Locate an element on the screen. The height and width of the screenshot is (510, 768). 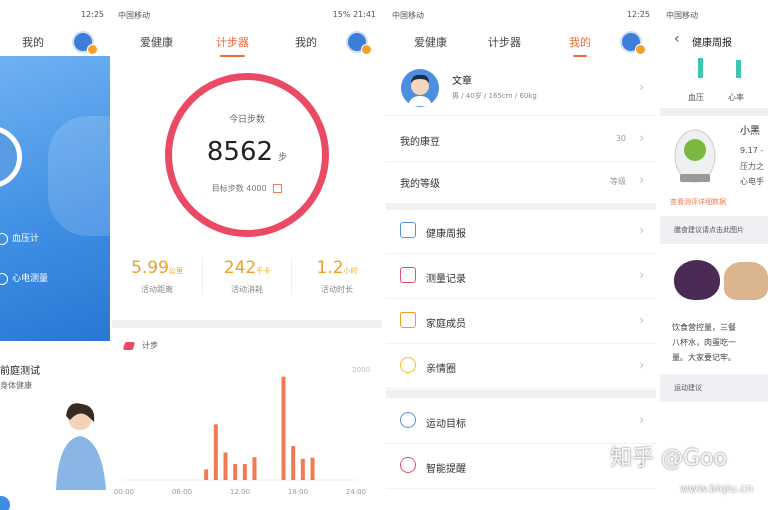
diet-text-1: 饮食营控量，三餐 is located at coordinates (704, 327).